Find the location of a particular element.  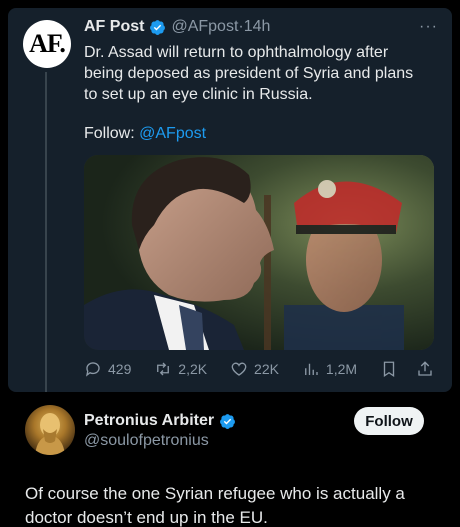

reply-author-name: Petronius Arbiter is located at coordinates (149, 421).